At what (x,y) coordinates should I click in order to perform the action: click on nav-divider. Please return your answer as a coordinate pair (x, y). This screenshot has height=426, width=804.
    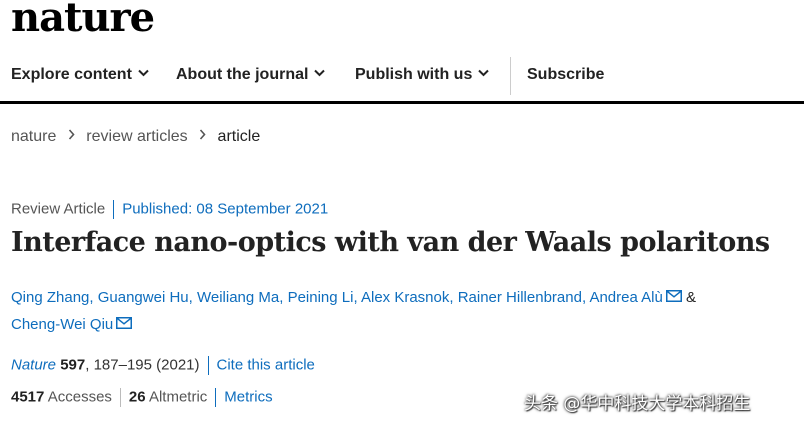
    Looking at the image, I should click on (510, 76).